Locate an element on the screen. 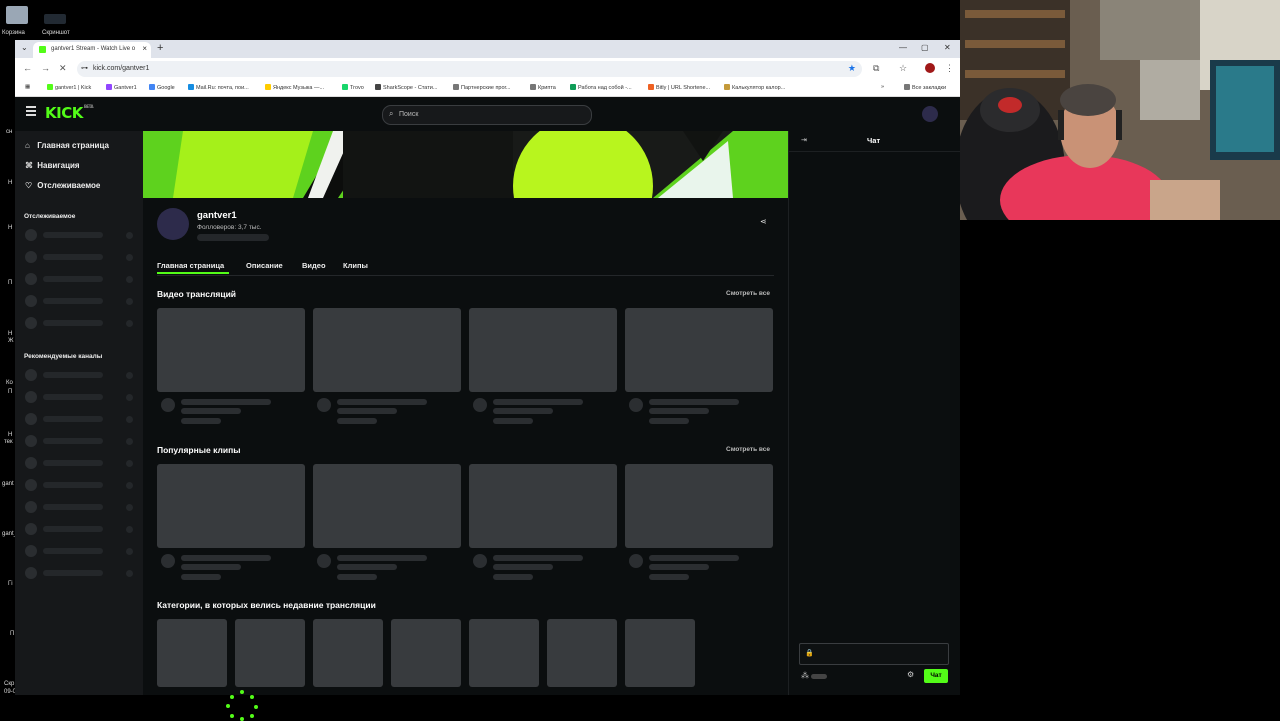  webcam-video-frame is located at coordinates (1120, 110).